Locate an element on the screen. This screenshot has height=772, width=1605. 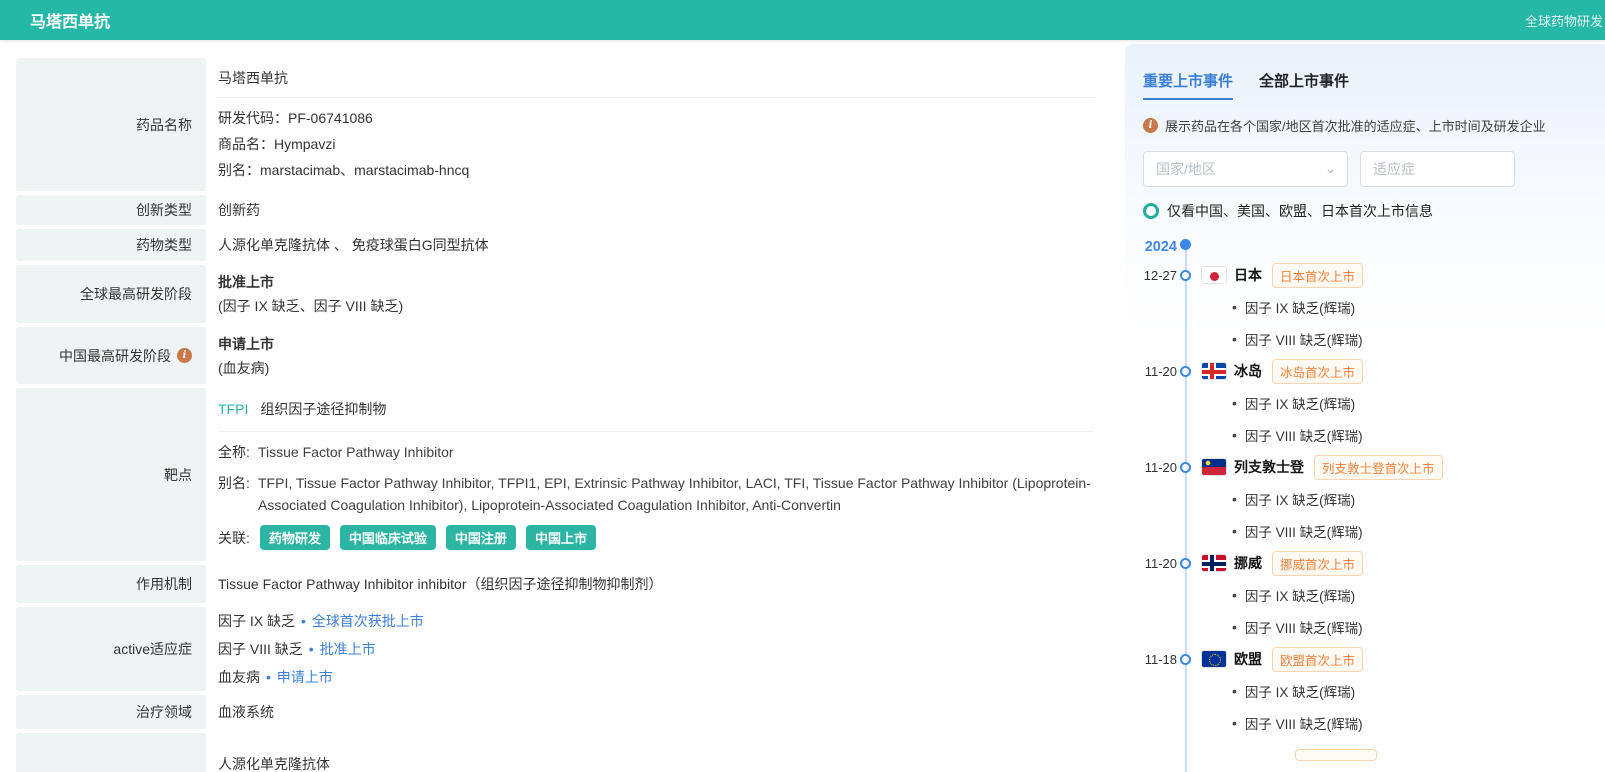
indication-input is located at coordinates (1437, 169).